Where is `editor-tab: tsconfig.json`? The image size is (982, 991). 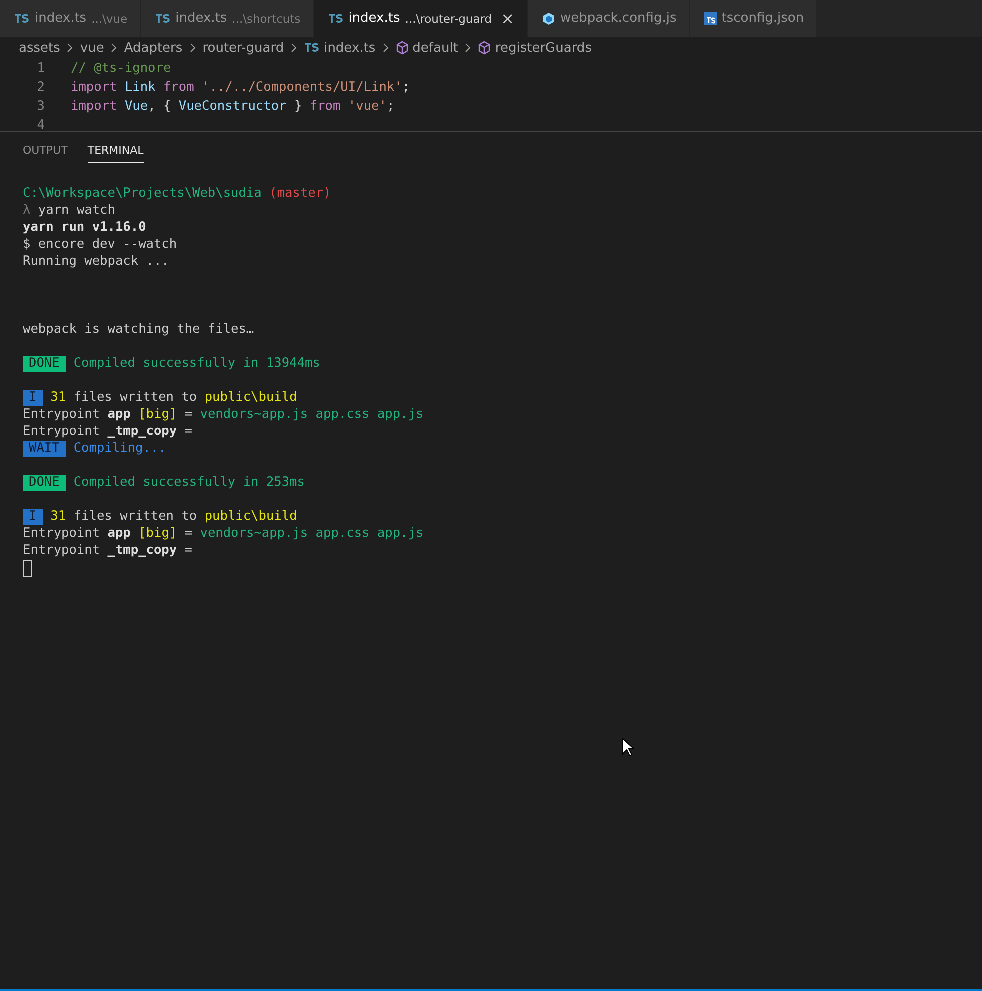 editor-tab: tsconfig.json is located at coordinates (754, 18).